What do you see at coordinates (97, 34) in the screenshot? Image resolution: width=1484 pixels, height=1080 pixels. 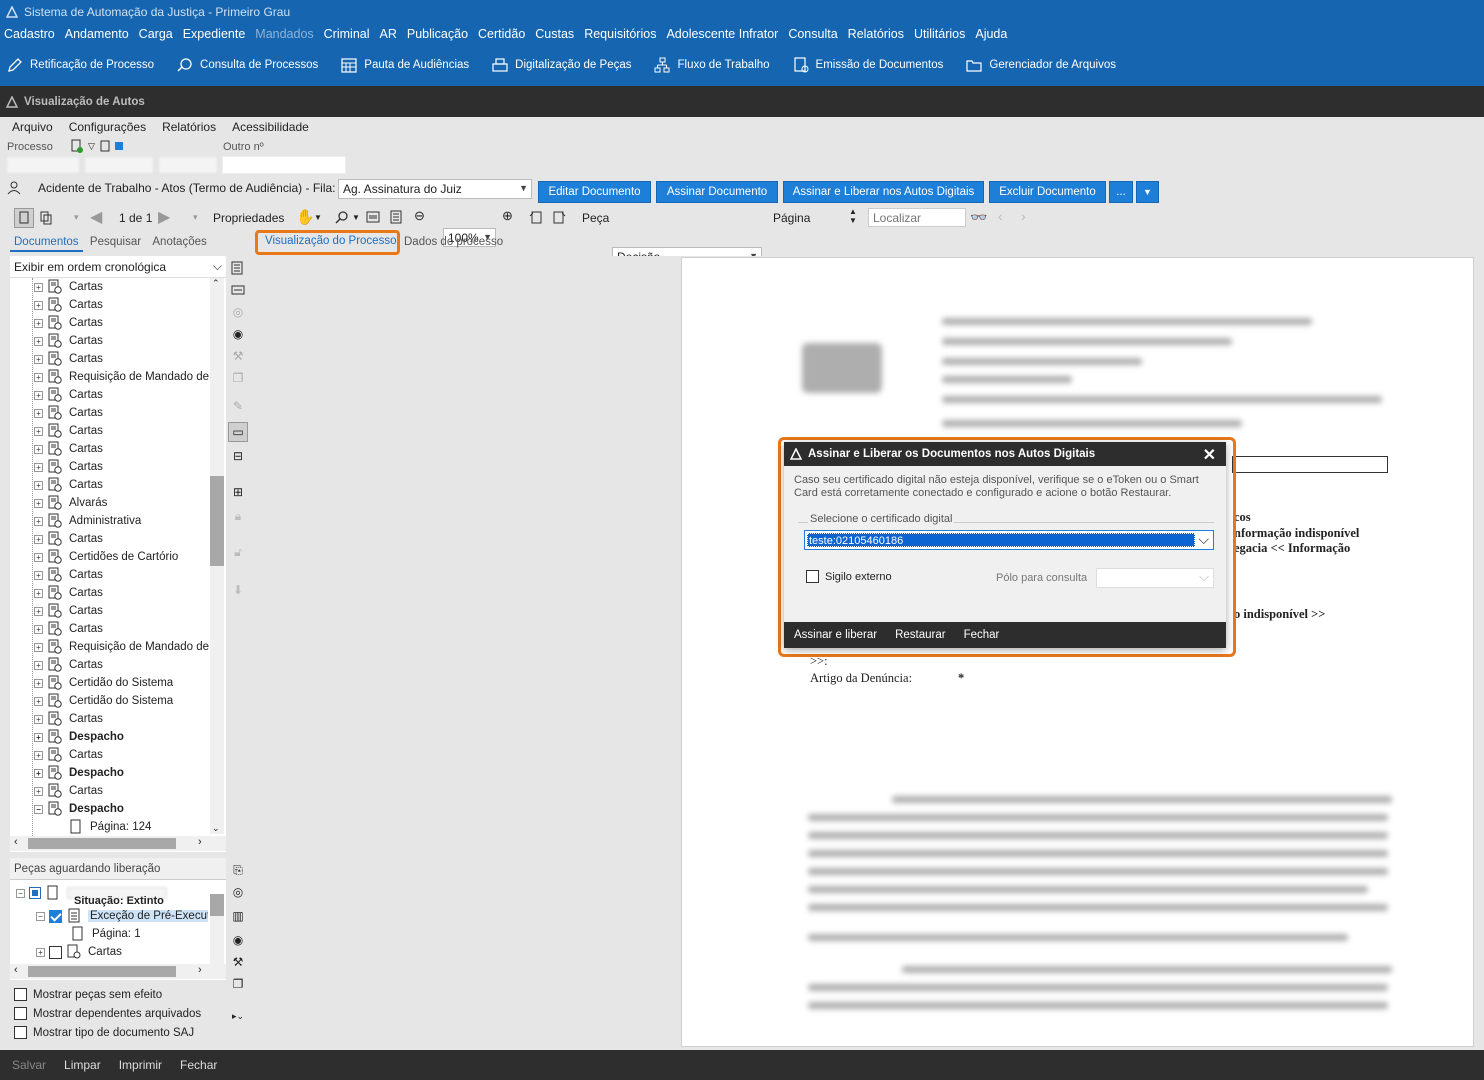 I see `menu-item: Andamento` at bounding box center [97, 34].